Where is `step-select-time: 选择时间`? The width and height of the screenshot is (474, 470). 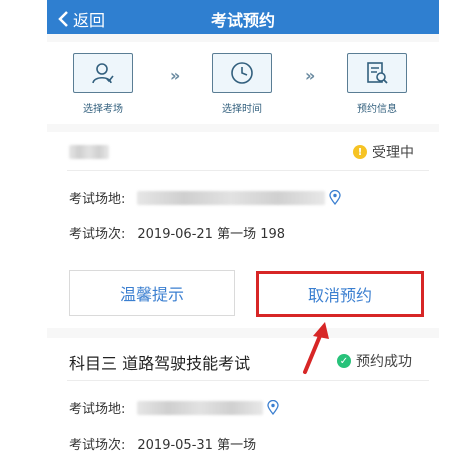 step-select-time: 选择时间 is located at coordinates (242, 84).